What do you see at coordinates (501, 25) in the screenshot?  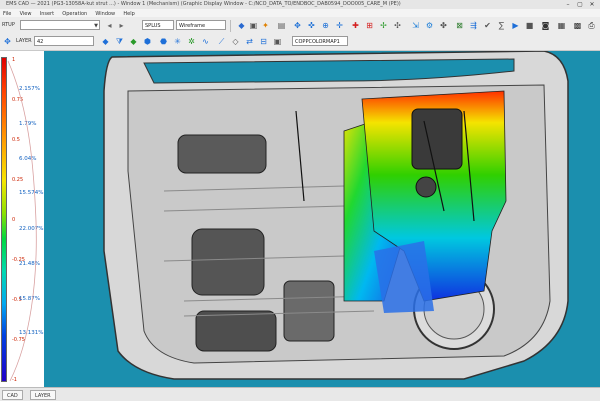 I see `text-icon: ∑` at bounding box center [501, 25].